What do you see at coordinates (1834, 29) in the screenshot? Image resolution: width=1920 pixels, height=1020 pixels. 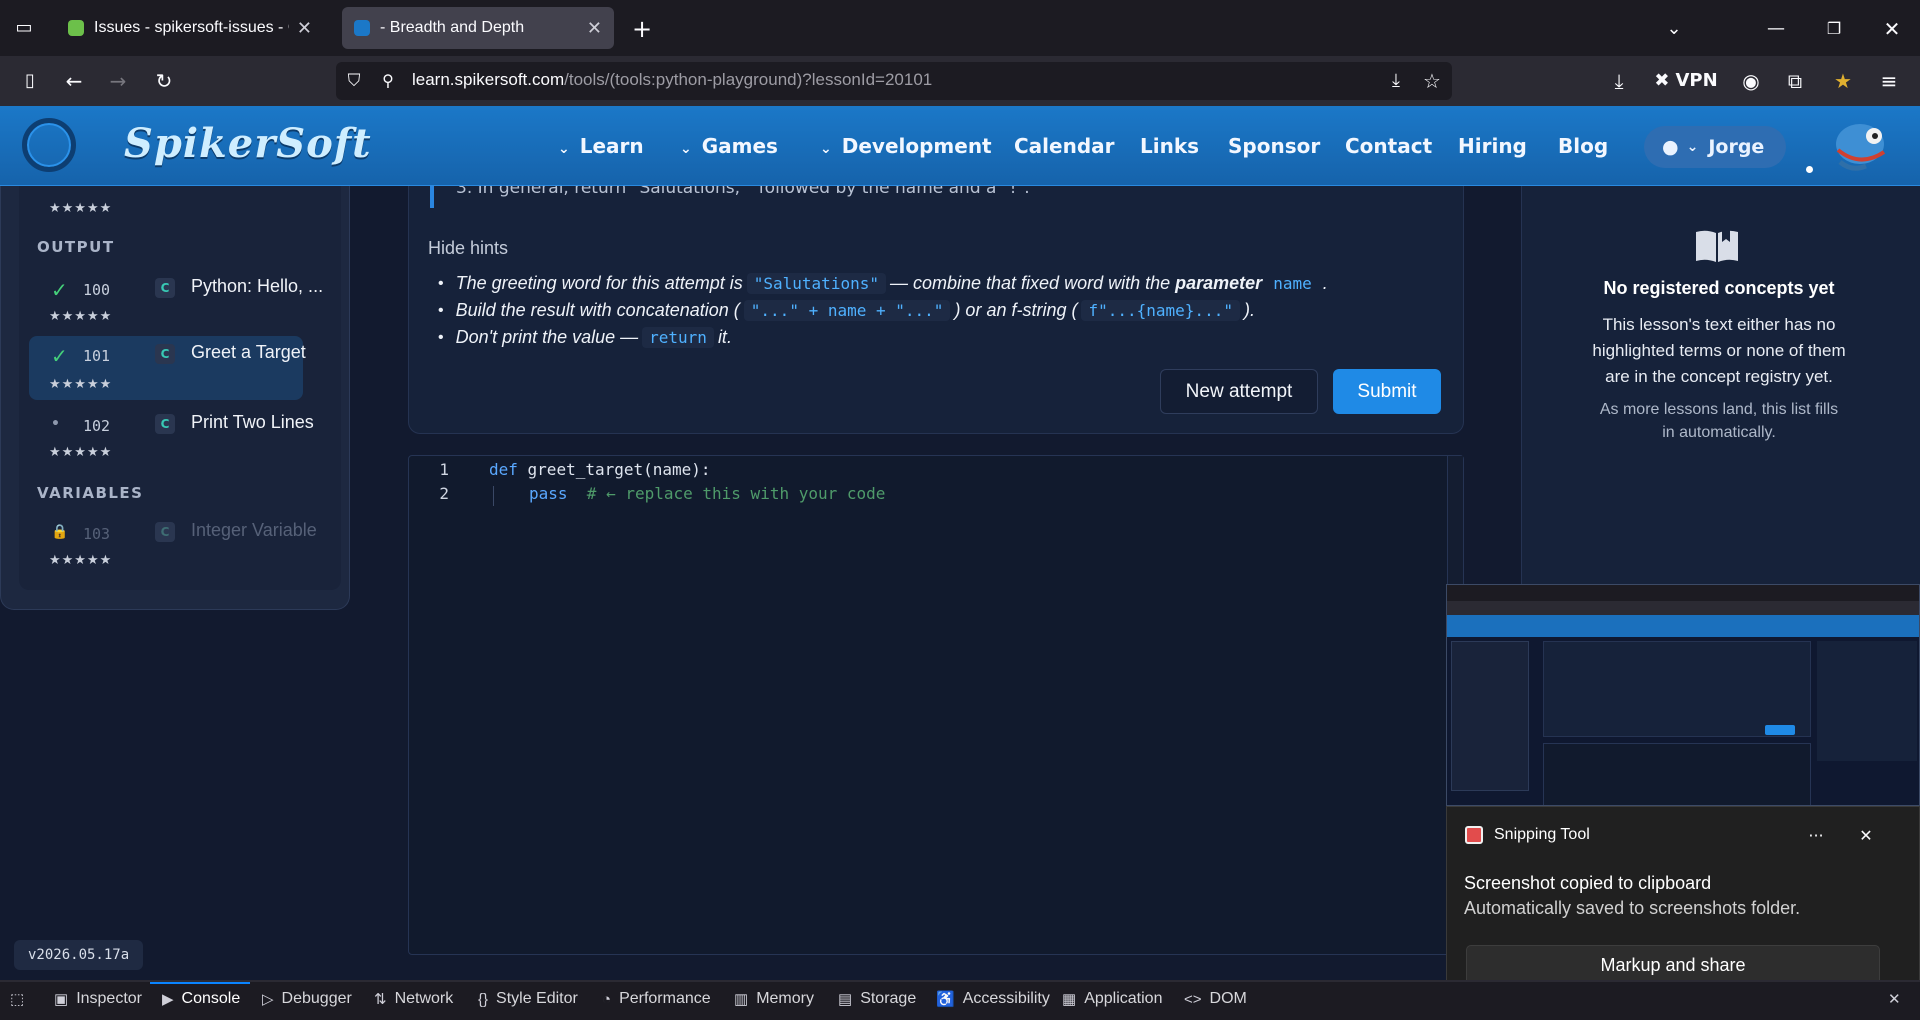 I see `restore-window-icon: ❐` at bounding box center [1834, 29].